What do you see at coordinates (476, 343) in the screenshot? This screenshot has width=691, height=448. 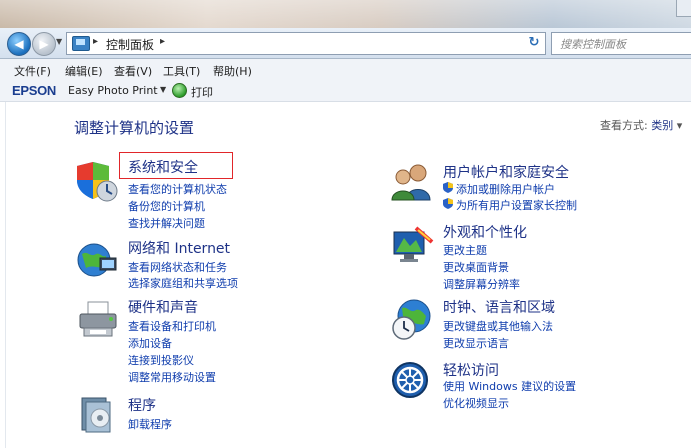 I see `link-display-language: 更改显示语言` at bounding box center [476, 343].